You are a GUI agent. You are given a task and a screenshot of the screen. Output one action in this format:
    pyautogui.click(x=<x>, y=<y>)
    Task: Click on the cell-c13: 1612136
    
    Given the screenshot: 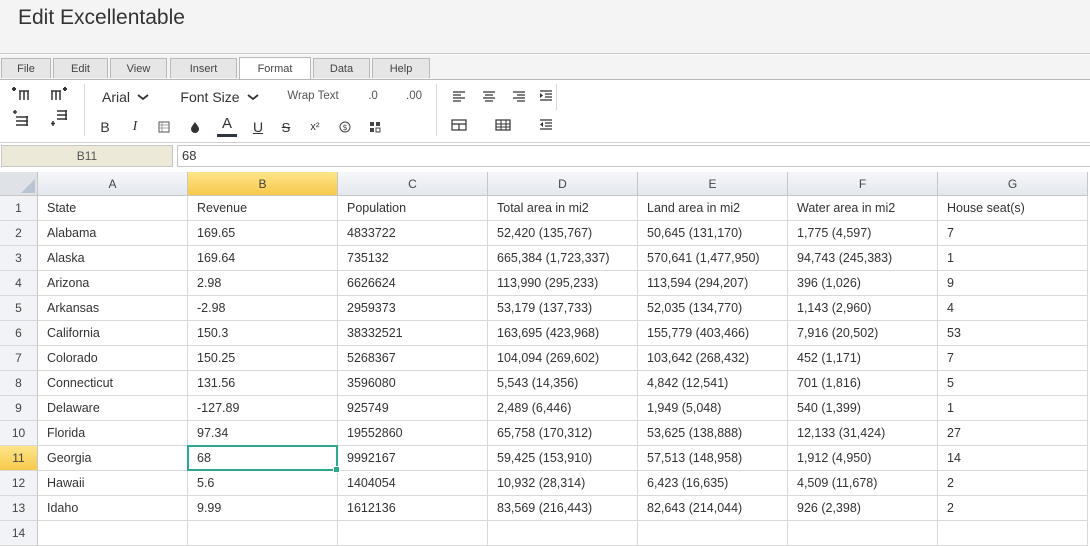 What is the action you would take?
    pyautogui.click(x=413, y=508)
    